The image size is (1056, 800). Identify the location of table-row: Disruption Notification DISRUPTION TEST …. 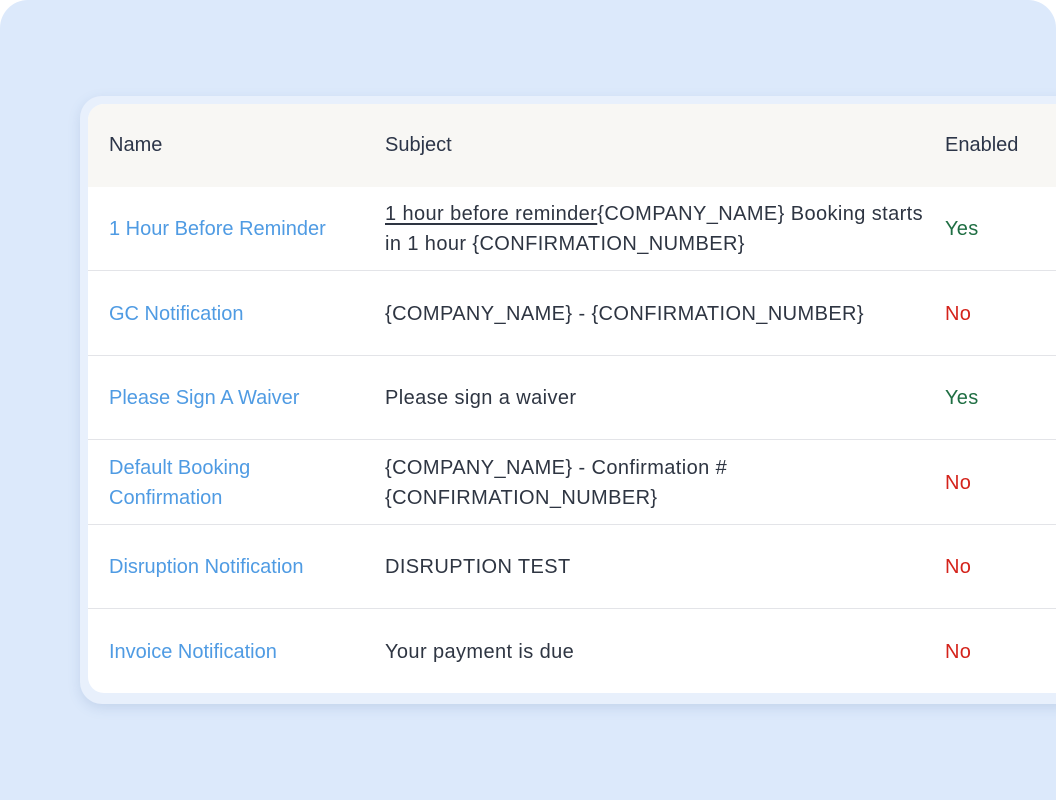
(572, 567).